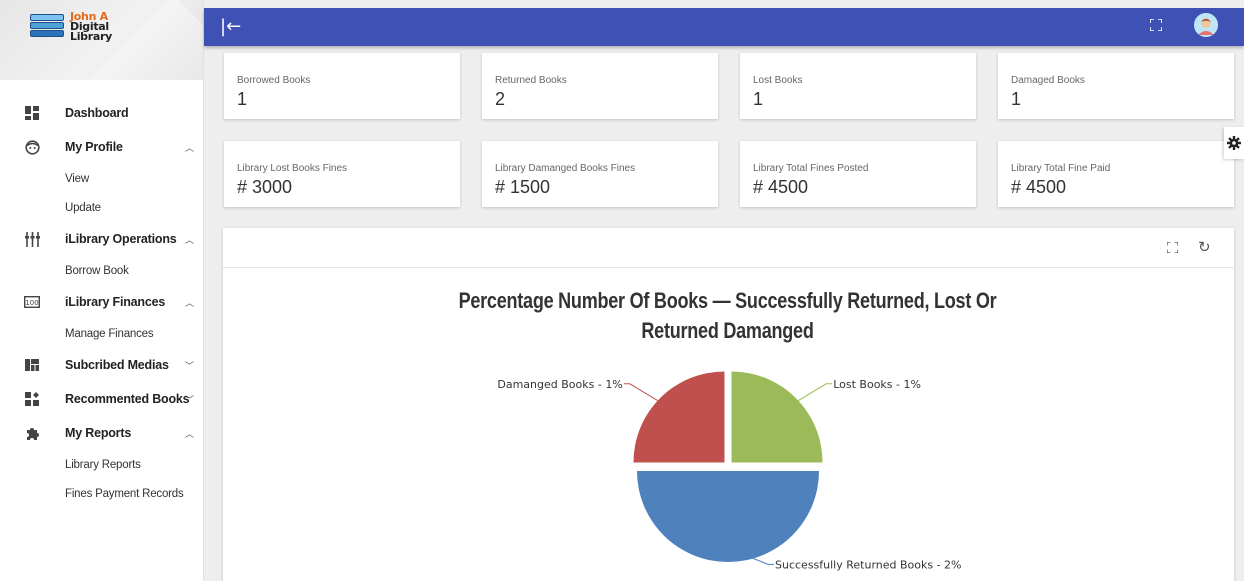 Image resolution: width=1244 pixels, height=581 pixels. What do you see at coordinates (858, 86) in the screenshot?
I see `stat-card-lost-books: Lost Books 1` at bounding box center [858, 86].